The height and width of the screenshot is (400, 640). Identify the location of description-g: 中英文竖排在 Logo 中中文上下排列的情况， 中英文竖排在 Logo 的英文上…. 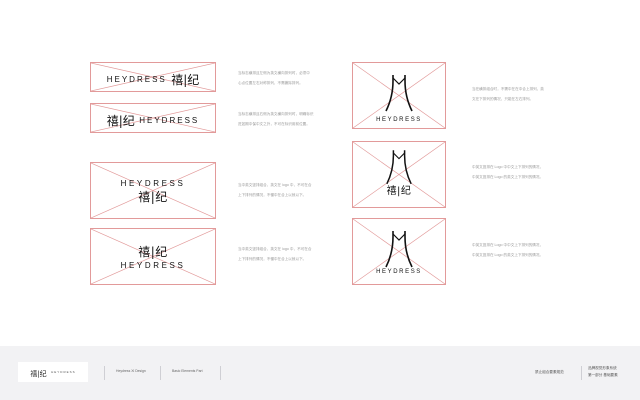
(508, 250).